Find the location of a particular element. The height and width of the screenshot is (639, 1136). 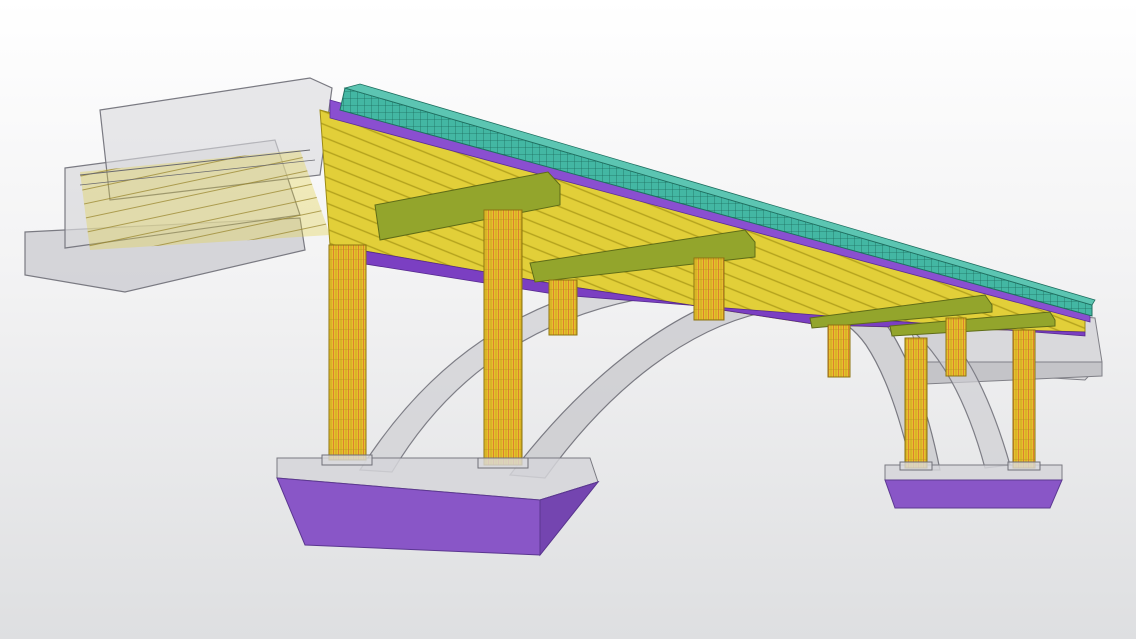

left-abutment is located at coordinates (178, 185).